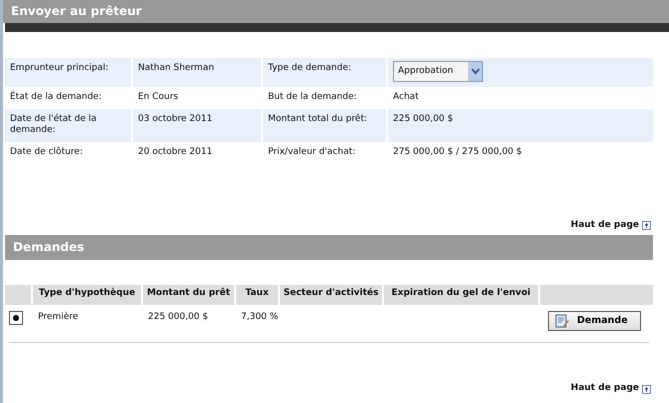  What do you see at coordinates (46, 152) in the screenshot?
I see `field-label: Date de clôture:` at bounding box center [46, 152].